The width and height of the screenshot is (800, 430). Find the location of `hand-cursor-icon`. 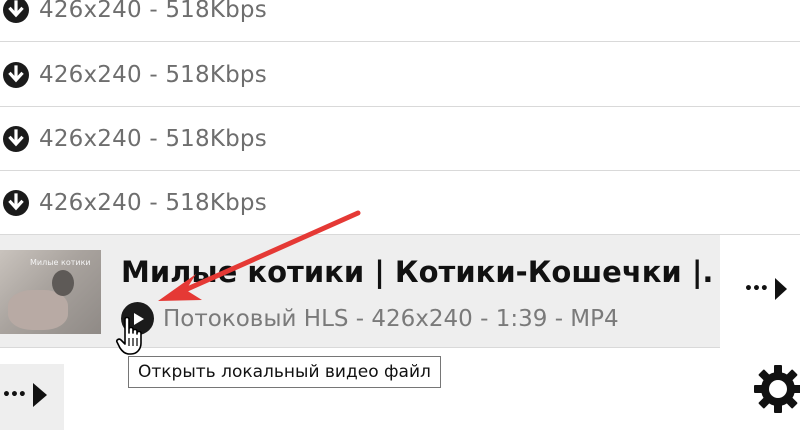

hand-cursor-icon is located at coordinates (132, 338).